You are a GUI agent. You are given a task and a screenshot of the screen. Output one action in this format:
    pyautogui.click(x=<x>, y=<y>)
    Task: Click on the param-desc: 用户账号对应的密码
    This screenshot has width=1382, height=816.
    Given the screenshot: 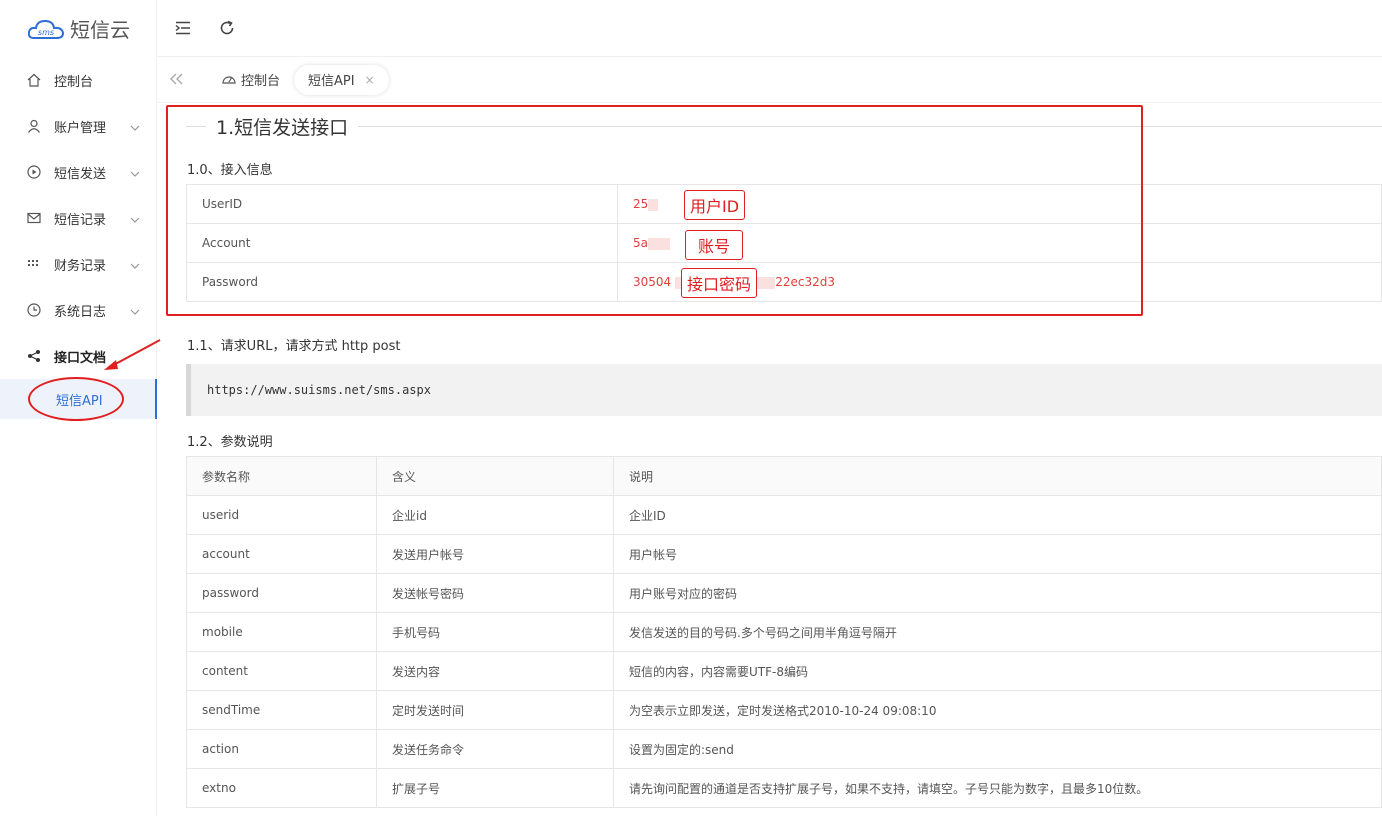 What is the action you would take?
    pyautogui.click(x=997, y=593)
    